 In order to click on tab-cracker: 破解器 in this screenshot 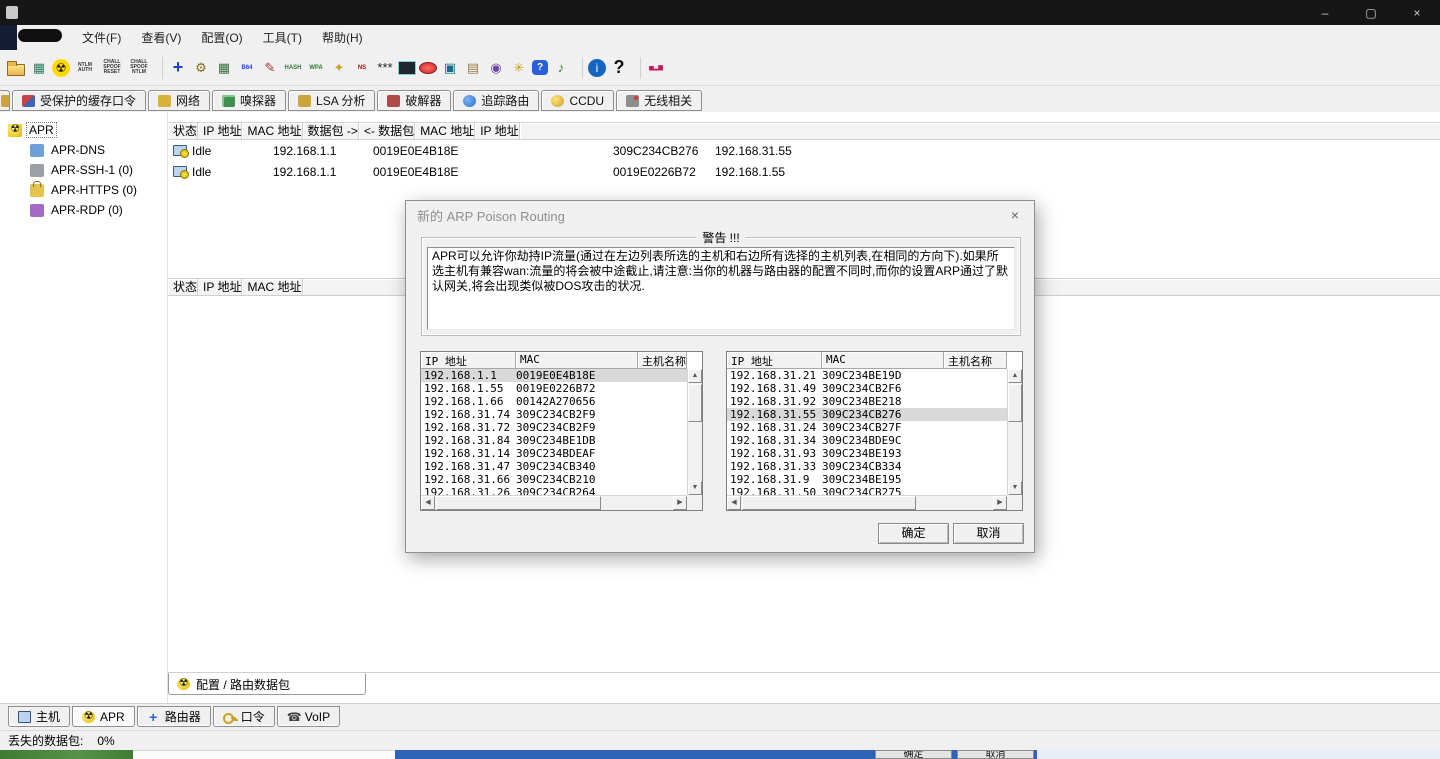, I will do `click(414, 100)`.